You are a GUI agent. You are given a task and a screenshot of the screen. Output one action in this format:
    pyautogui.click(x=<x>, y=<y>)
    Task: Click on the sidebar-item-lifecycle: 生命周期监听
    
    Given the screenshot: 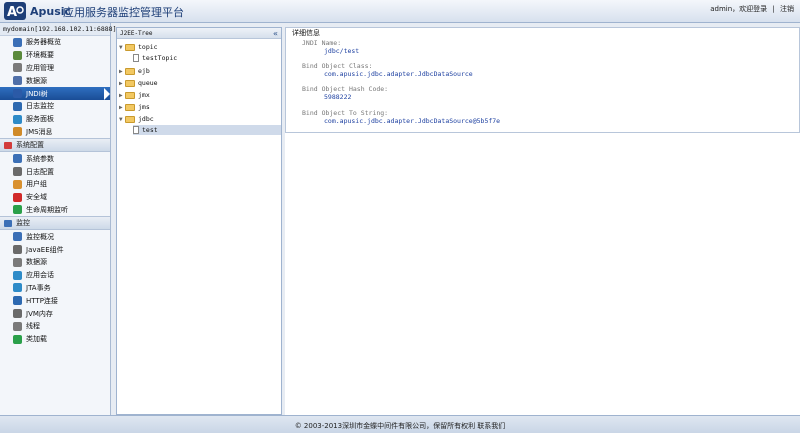 What is the action you would take?
    pyautogui.click(x=55, y=210)
    